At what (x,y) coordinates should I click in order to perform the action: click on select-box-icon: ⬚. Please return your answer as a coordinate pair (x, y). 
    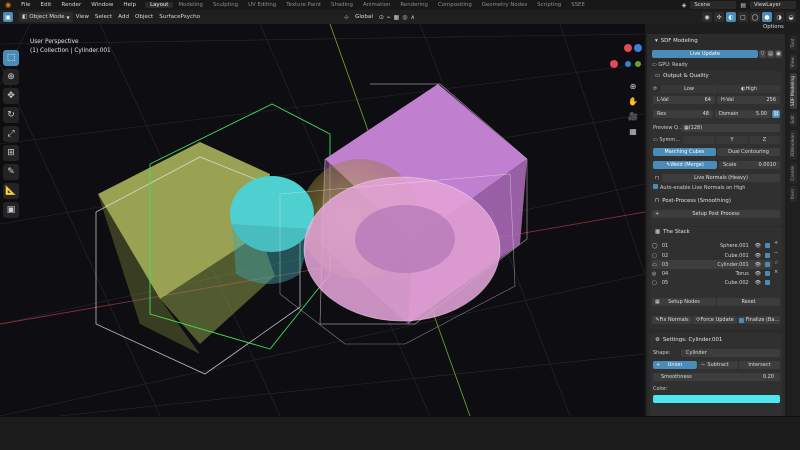
    Looking at the image, I should click on (11, 58).